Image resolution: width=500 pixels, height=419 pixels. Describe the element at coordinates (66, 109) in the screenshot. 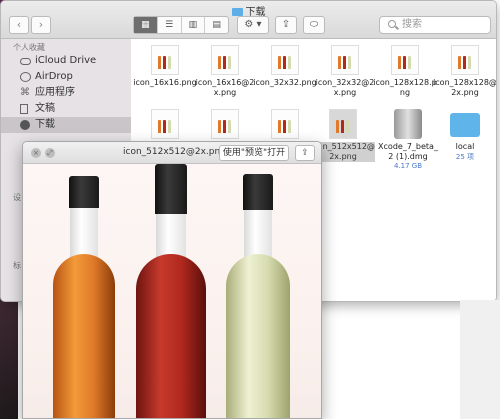

I see `sidebar-item-documents: 文稿` at that location.